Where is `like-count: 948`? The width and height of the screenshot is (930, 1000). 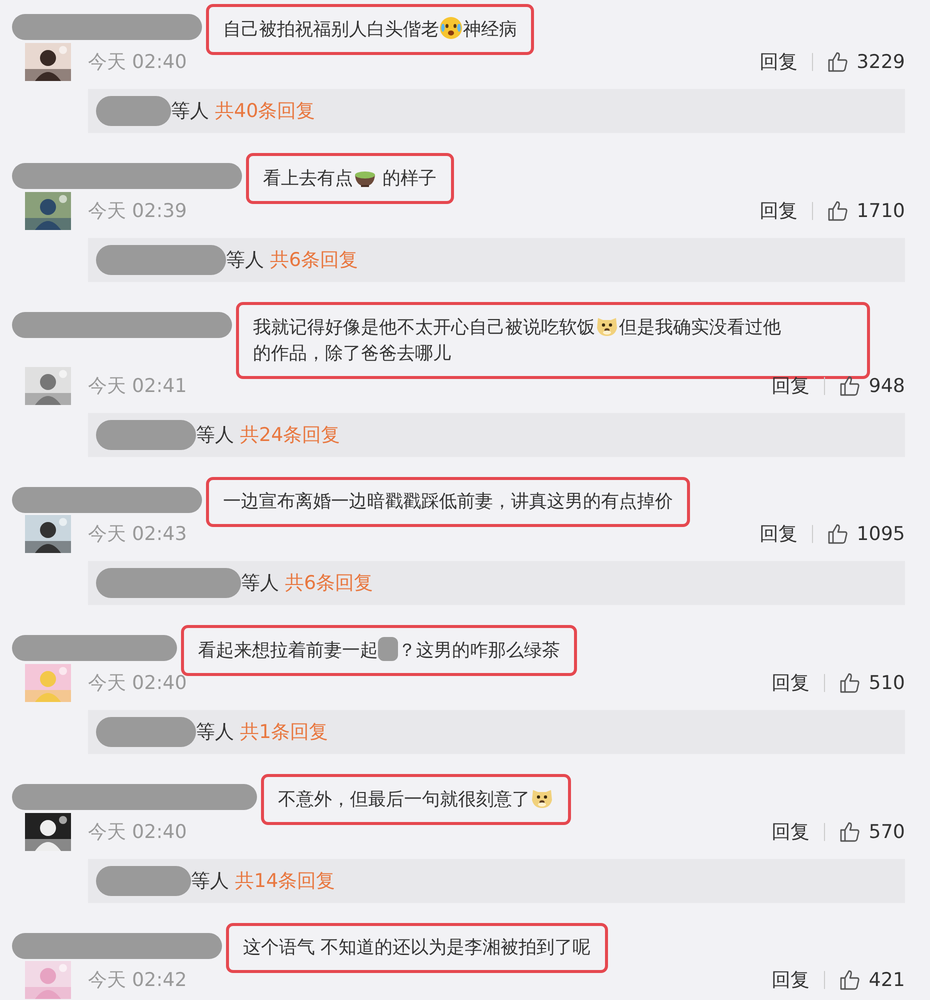
like-count: 948 is located at coordinates (886, 386).